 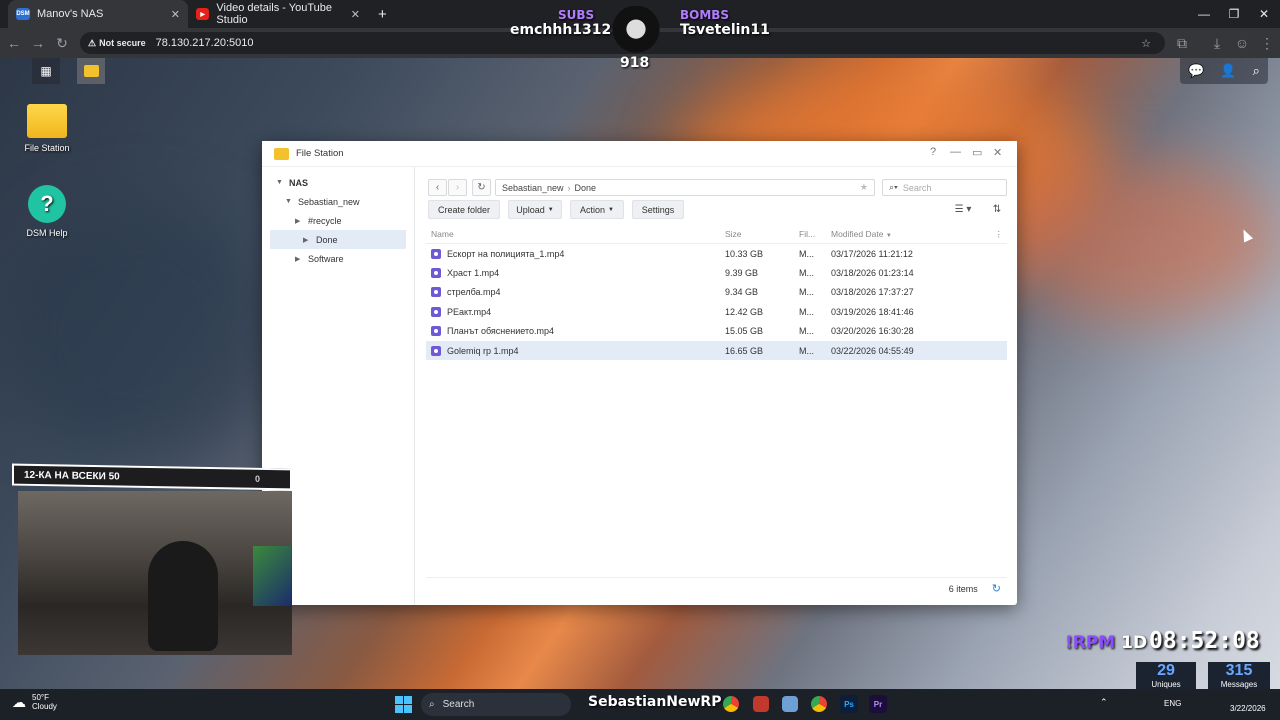 What do you see at coordinates (1217, 43) in the screenshot?
I see `download-icon: ⤓` at bounding box center [1217, 43].